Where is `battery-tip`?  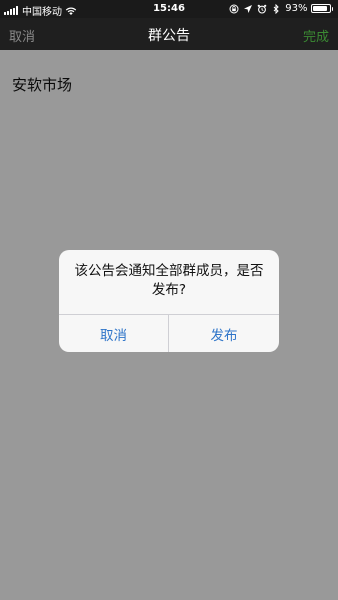 battery-tip is located at coordinates (332, 8).